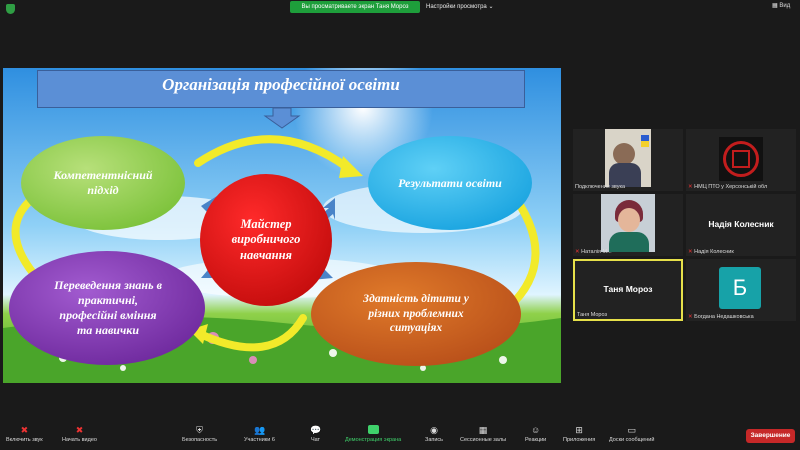 The image size is (800, 450). I want to click on participants-count: 6, so click(273, 440).